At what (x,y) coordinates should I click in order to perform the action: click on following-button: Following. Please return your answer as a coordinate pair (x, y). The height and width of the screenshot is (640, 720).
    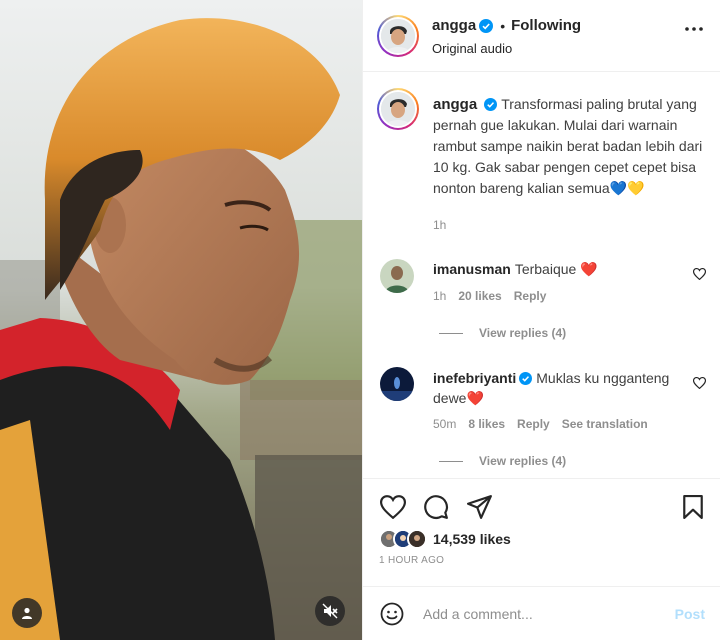
    Looking at the image, I should click on (546, 25).